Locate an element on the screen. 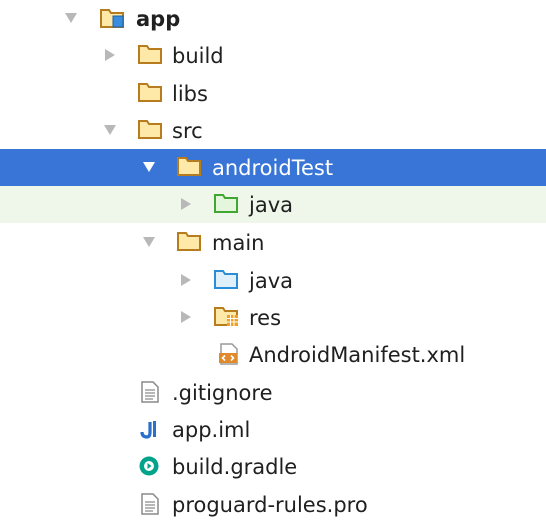 This screenshot has width=546, height=523. tree-label-gitignore: .gitignore is located at coordinates (222, 393).